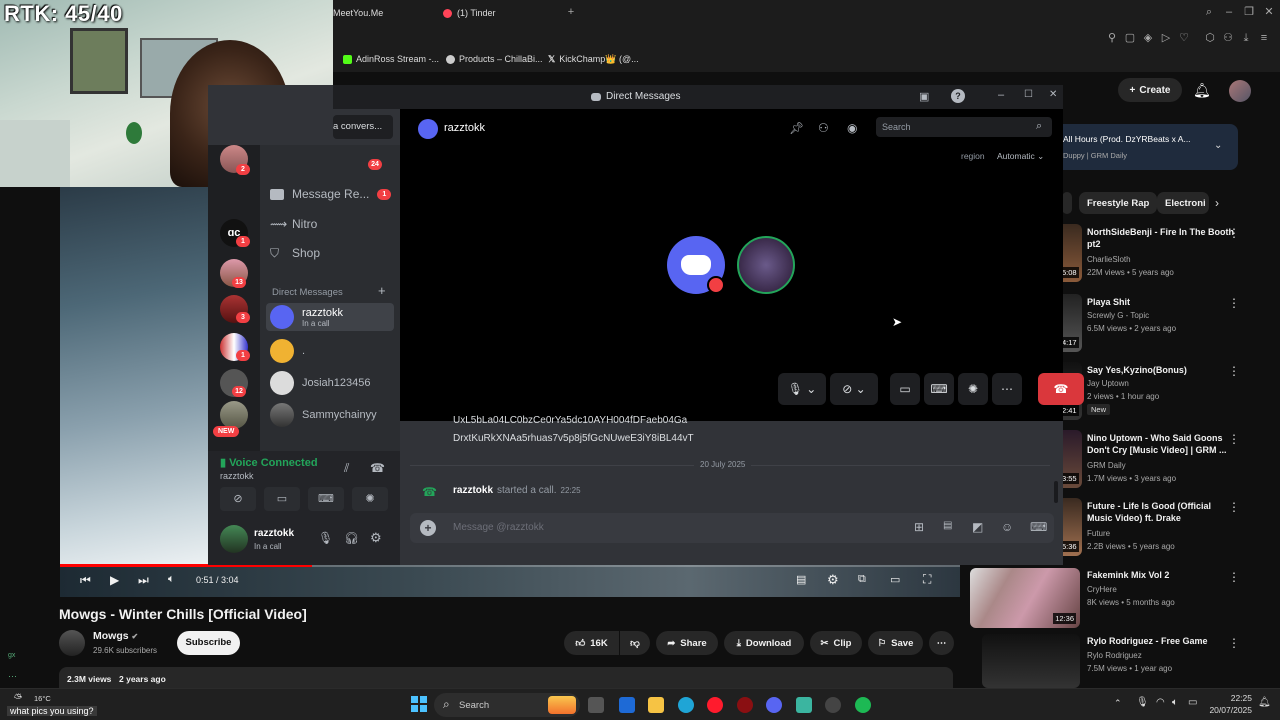 This screenshot has height=720, width=1280. I want to click on dm-item-razztokk: razztokk In a call, so click(330, 317).